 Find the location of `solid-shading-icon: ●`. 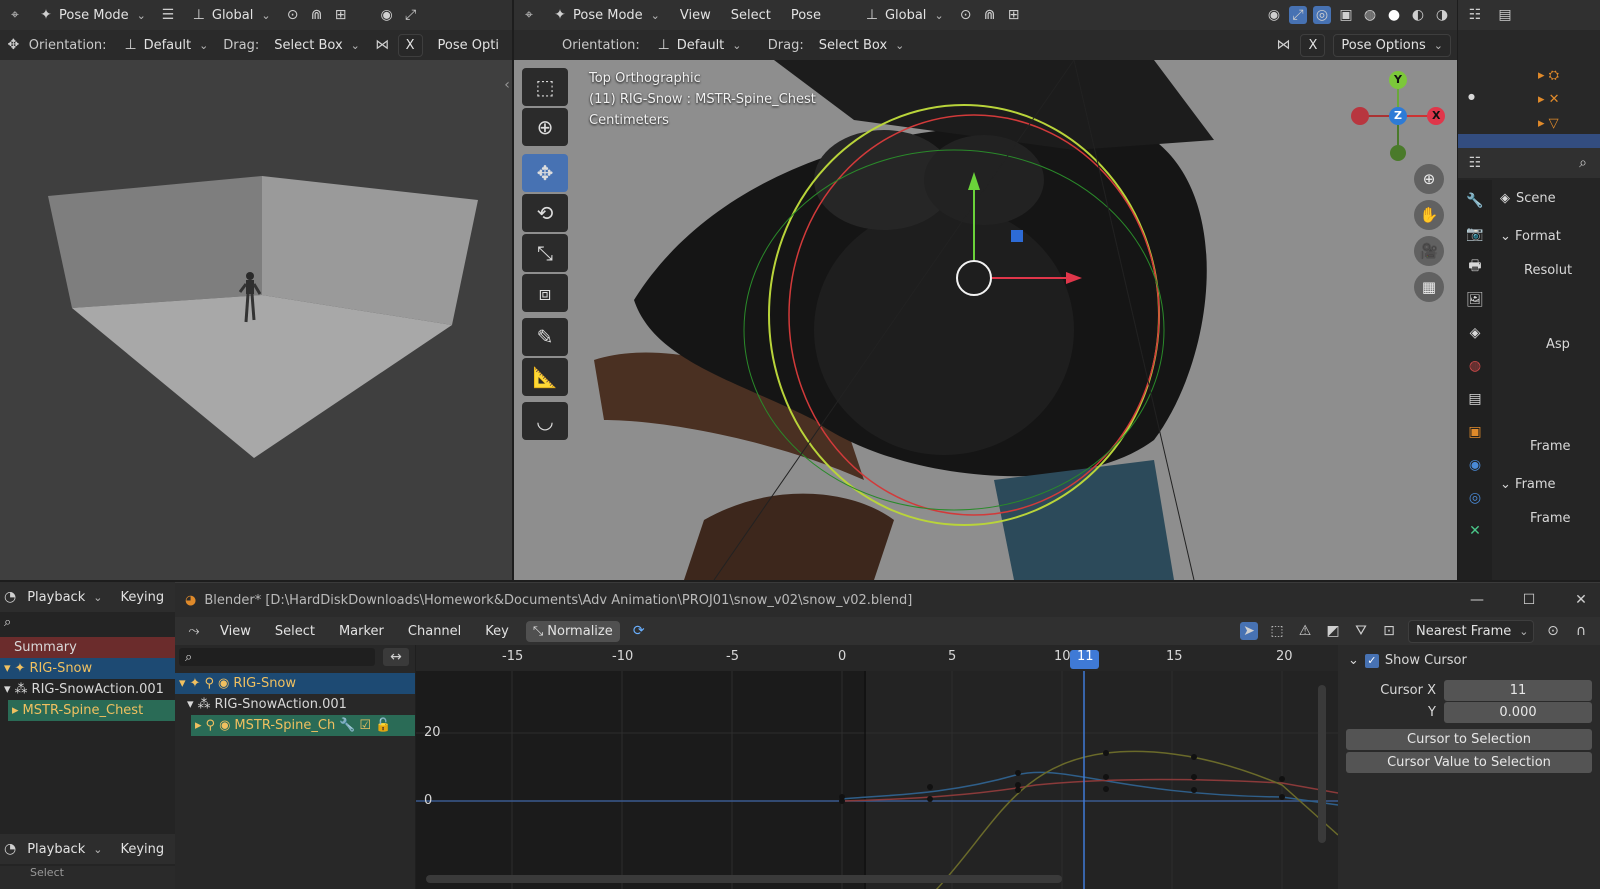

solid-shading-icon: ● is located at coordinates (1394, 15).